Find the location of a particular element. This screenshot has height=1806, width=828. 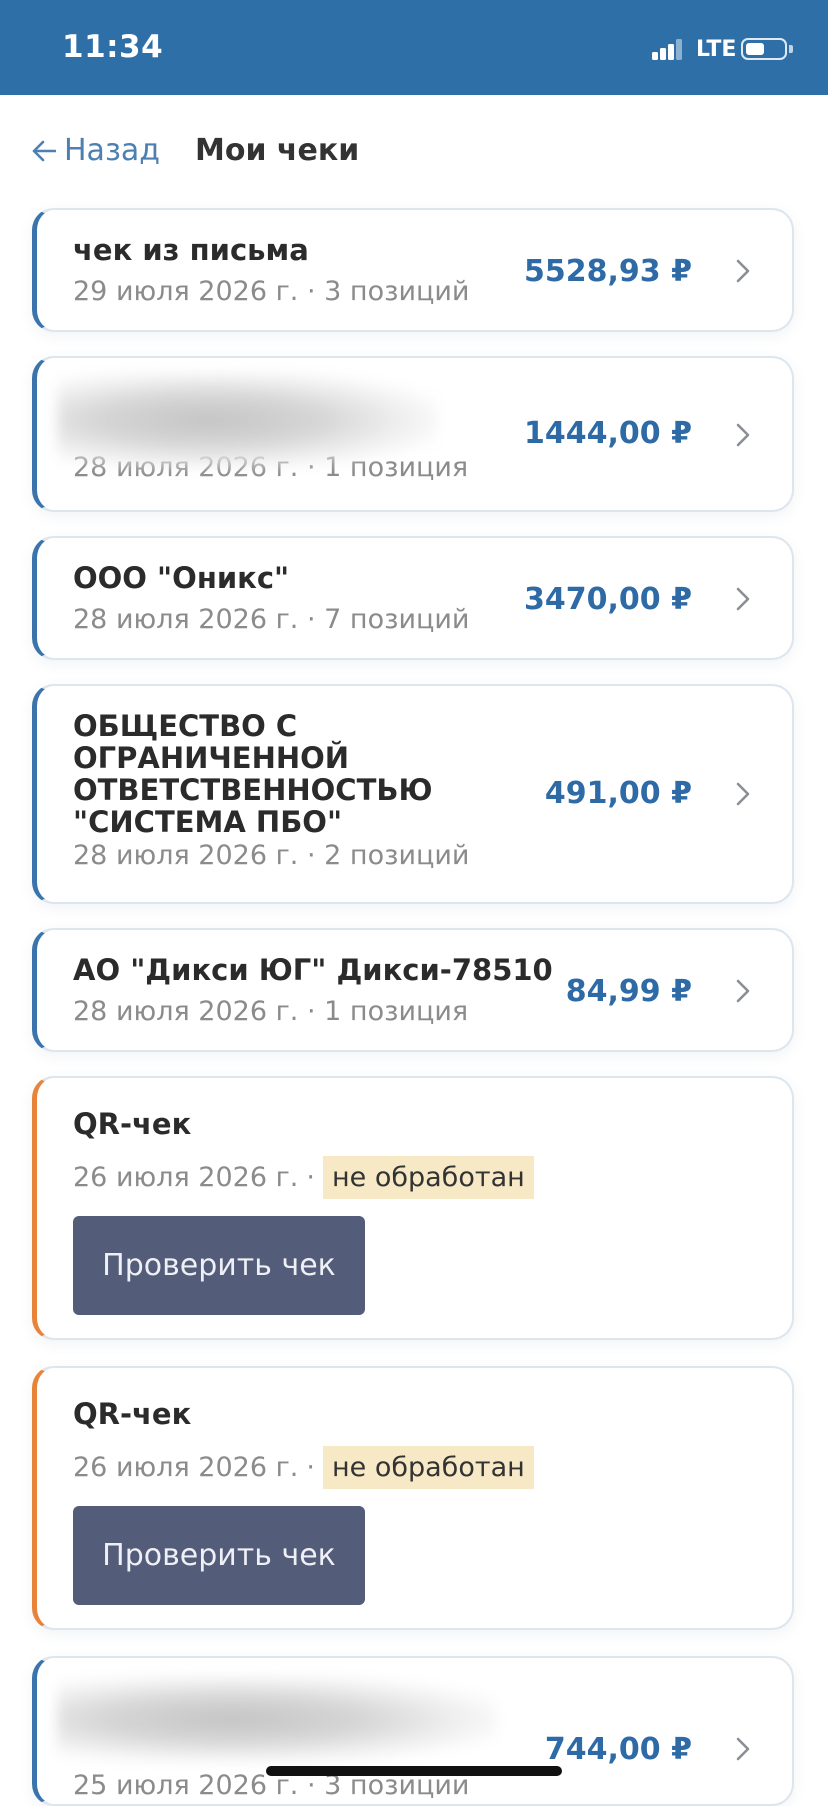

receipt-meta: 28 июля 2026 г. · 7 позиций is located at coordinates (271, 619).